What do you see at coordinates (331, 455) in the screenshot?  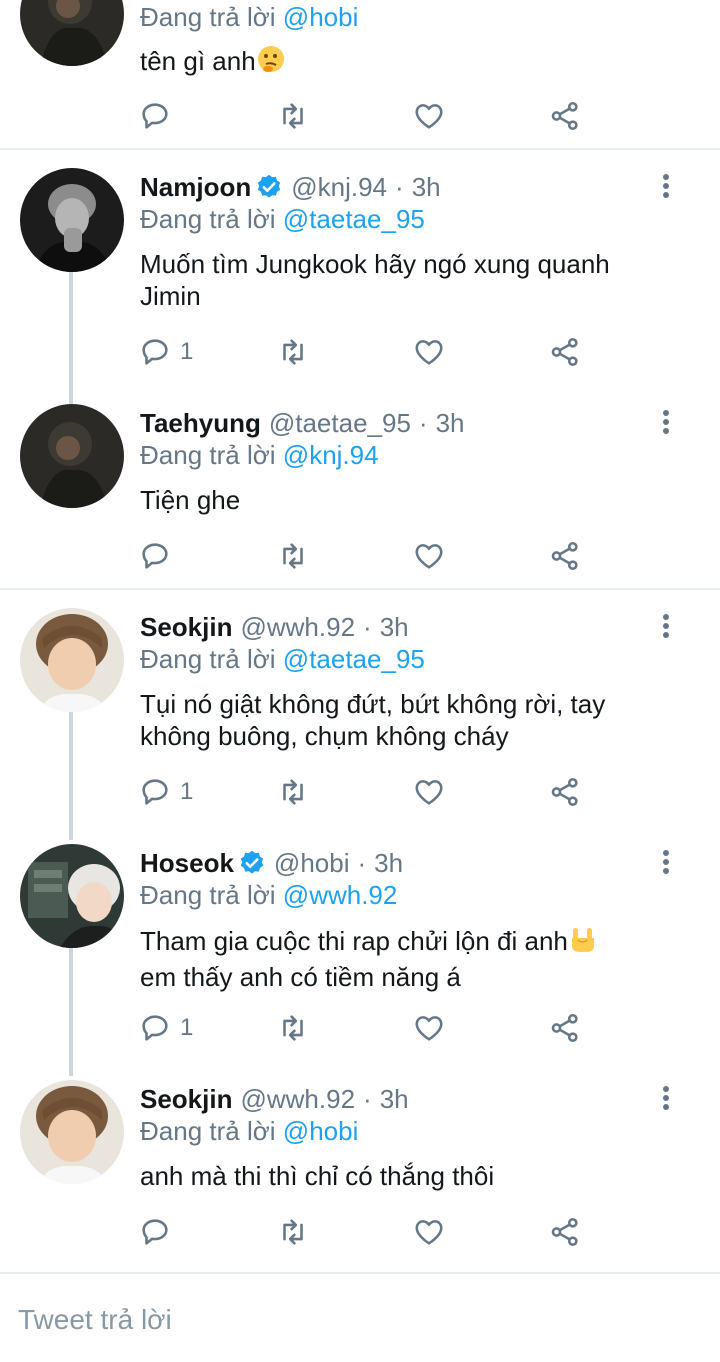 I see `mention-link: @knj.94` at bounding box center [331, 455].